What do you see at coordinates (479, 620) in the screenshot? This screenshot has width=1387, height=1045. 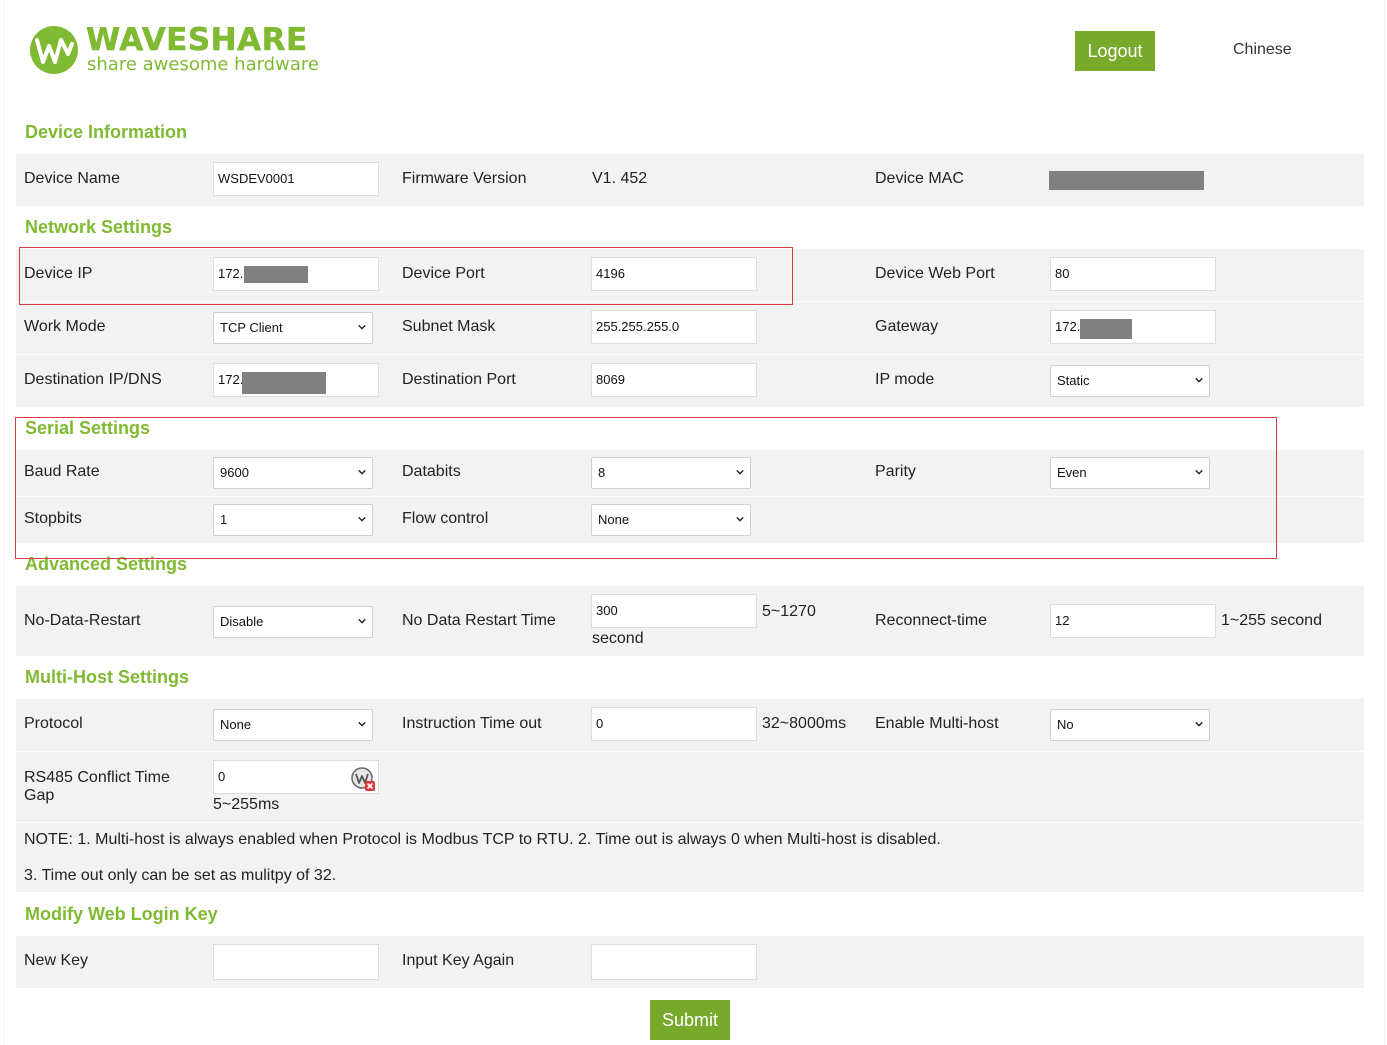 I see `restart-time-label: No Data Restart Time` at bounding box center [479, 620].